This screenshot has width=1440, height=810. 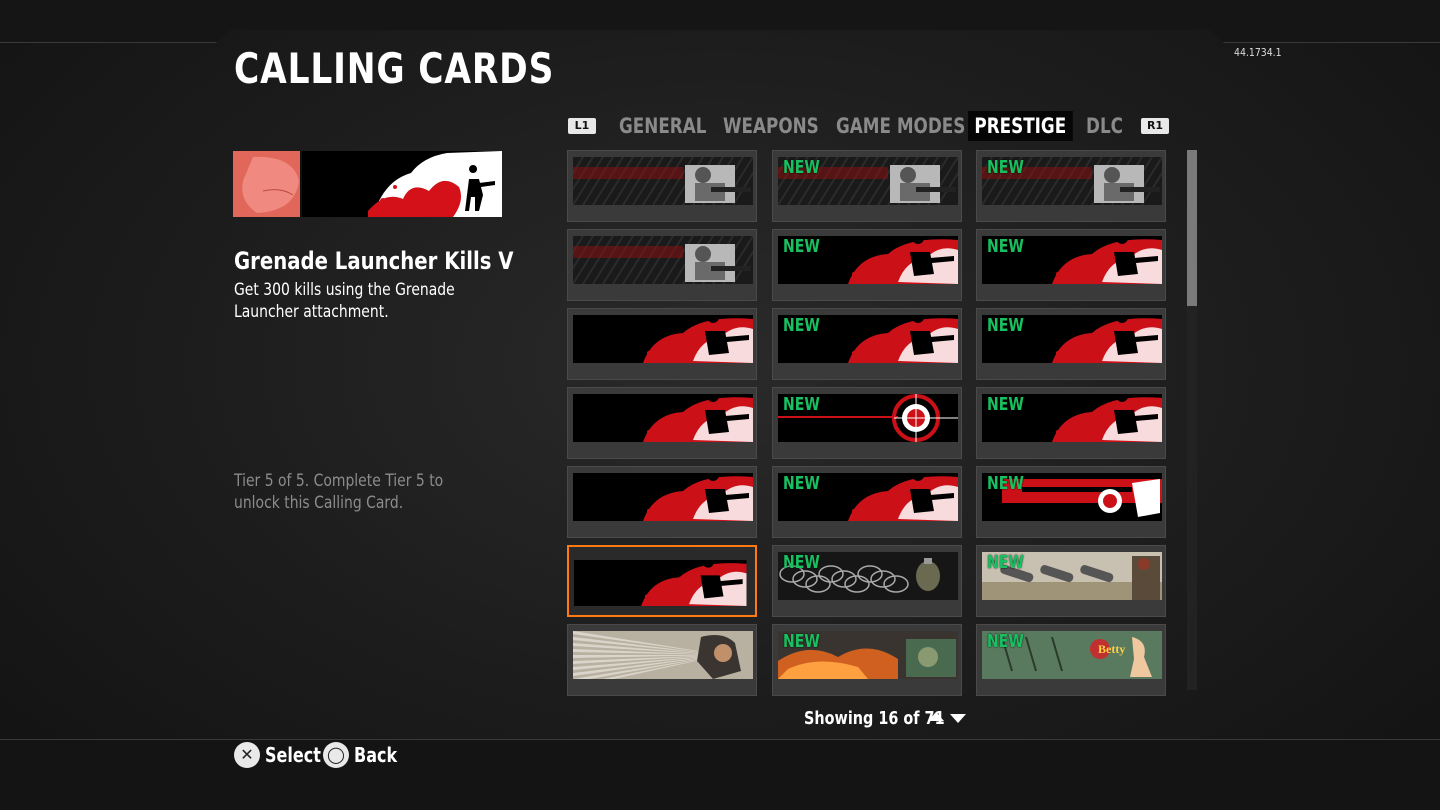 I want to click on scroll-down-arrow-icon, so click(x=958, y=718).